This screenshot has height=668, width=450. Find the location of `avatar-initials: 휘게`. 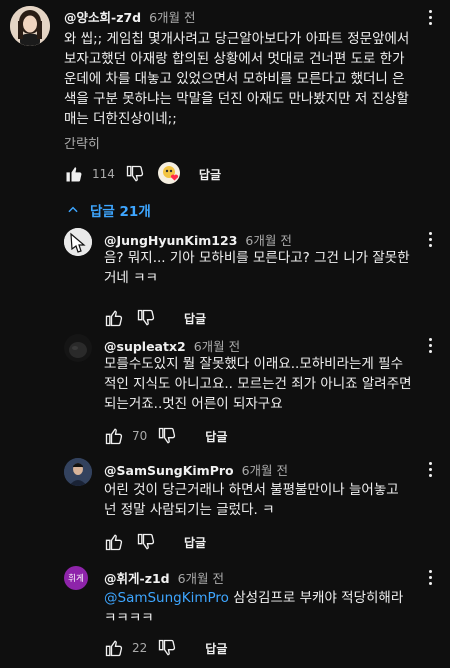

avatar-initials: 휘게 is located at coordinates (76, 579).